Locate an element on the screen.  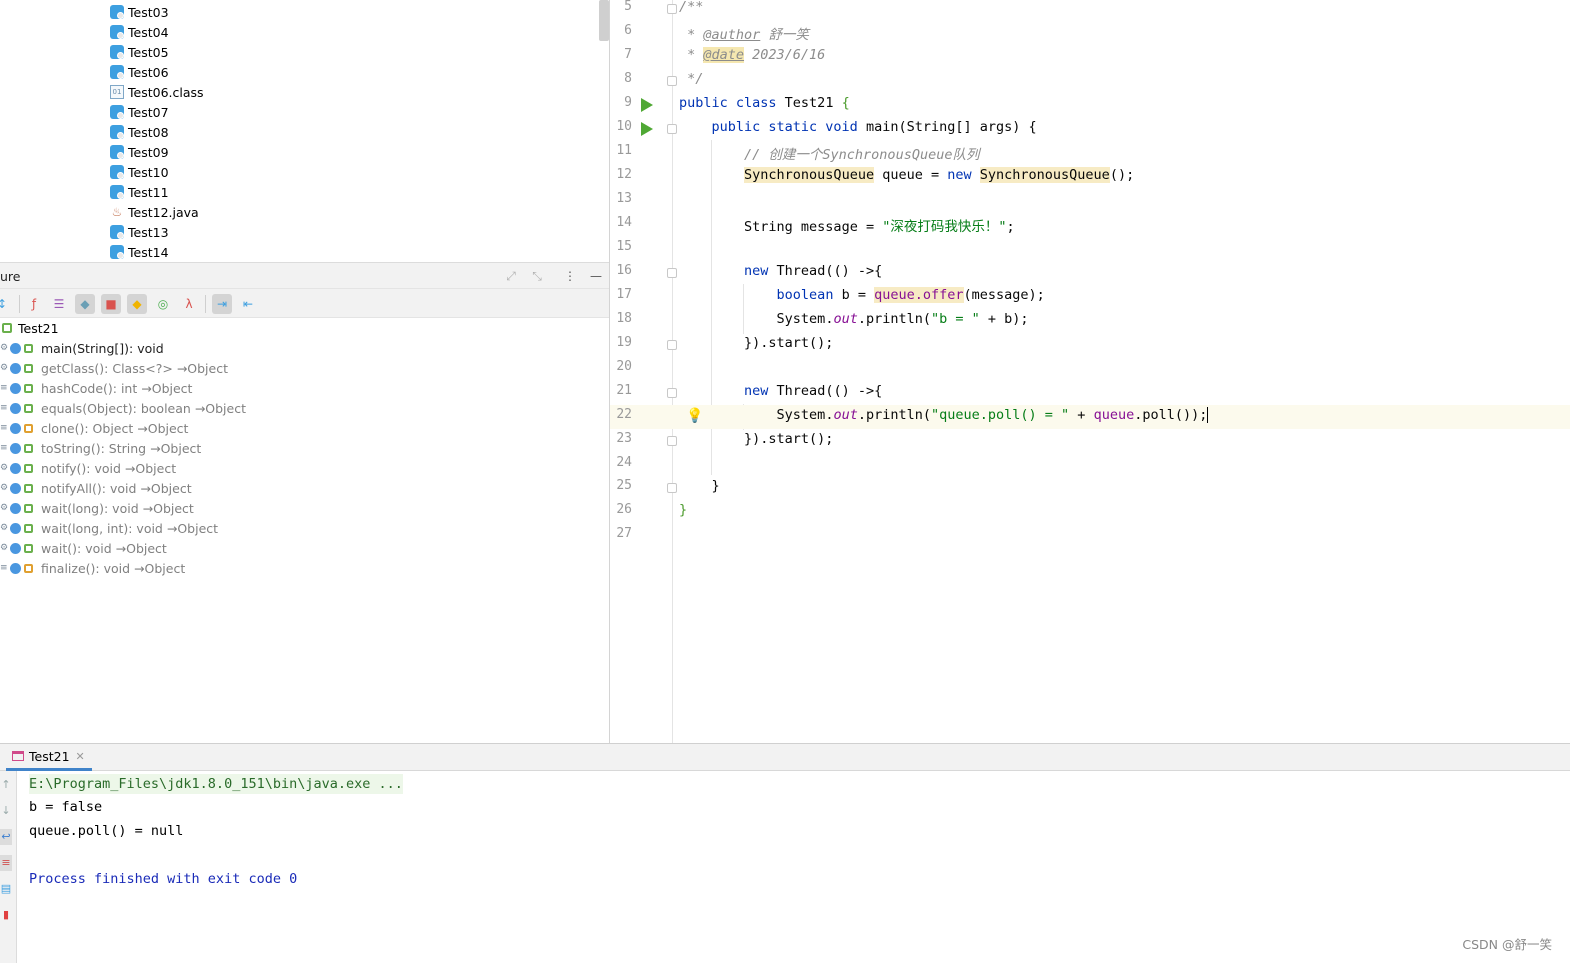
method-signature: notifyAll(): void is located at coordinates (89, 488).